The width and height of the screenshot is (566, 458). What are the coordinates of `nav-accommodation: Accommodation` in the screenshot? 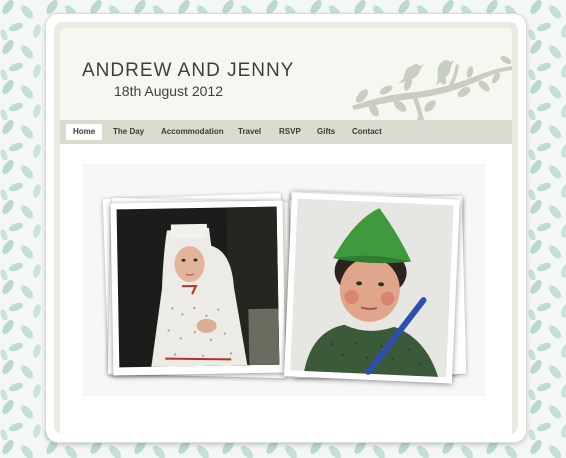 It's located at (192, 132).